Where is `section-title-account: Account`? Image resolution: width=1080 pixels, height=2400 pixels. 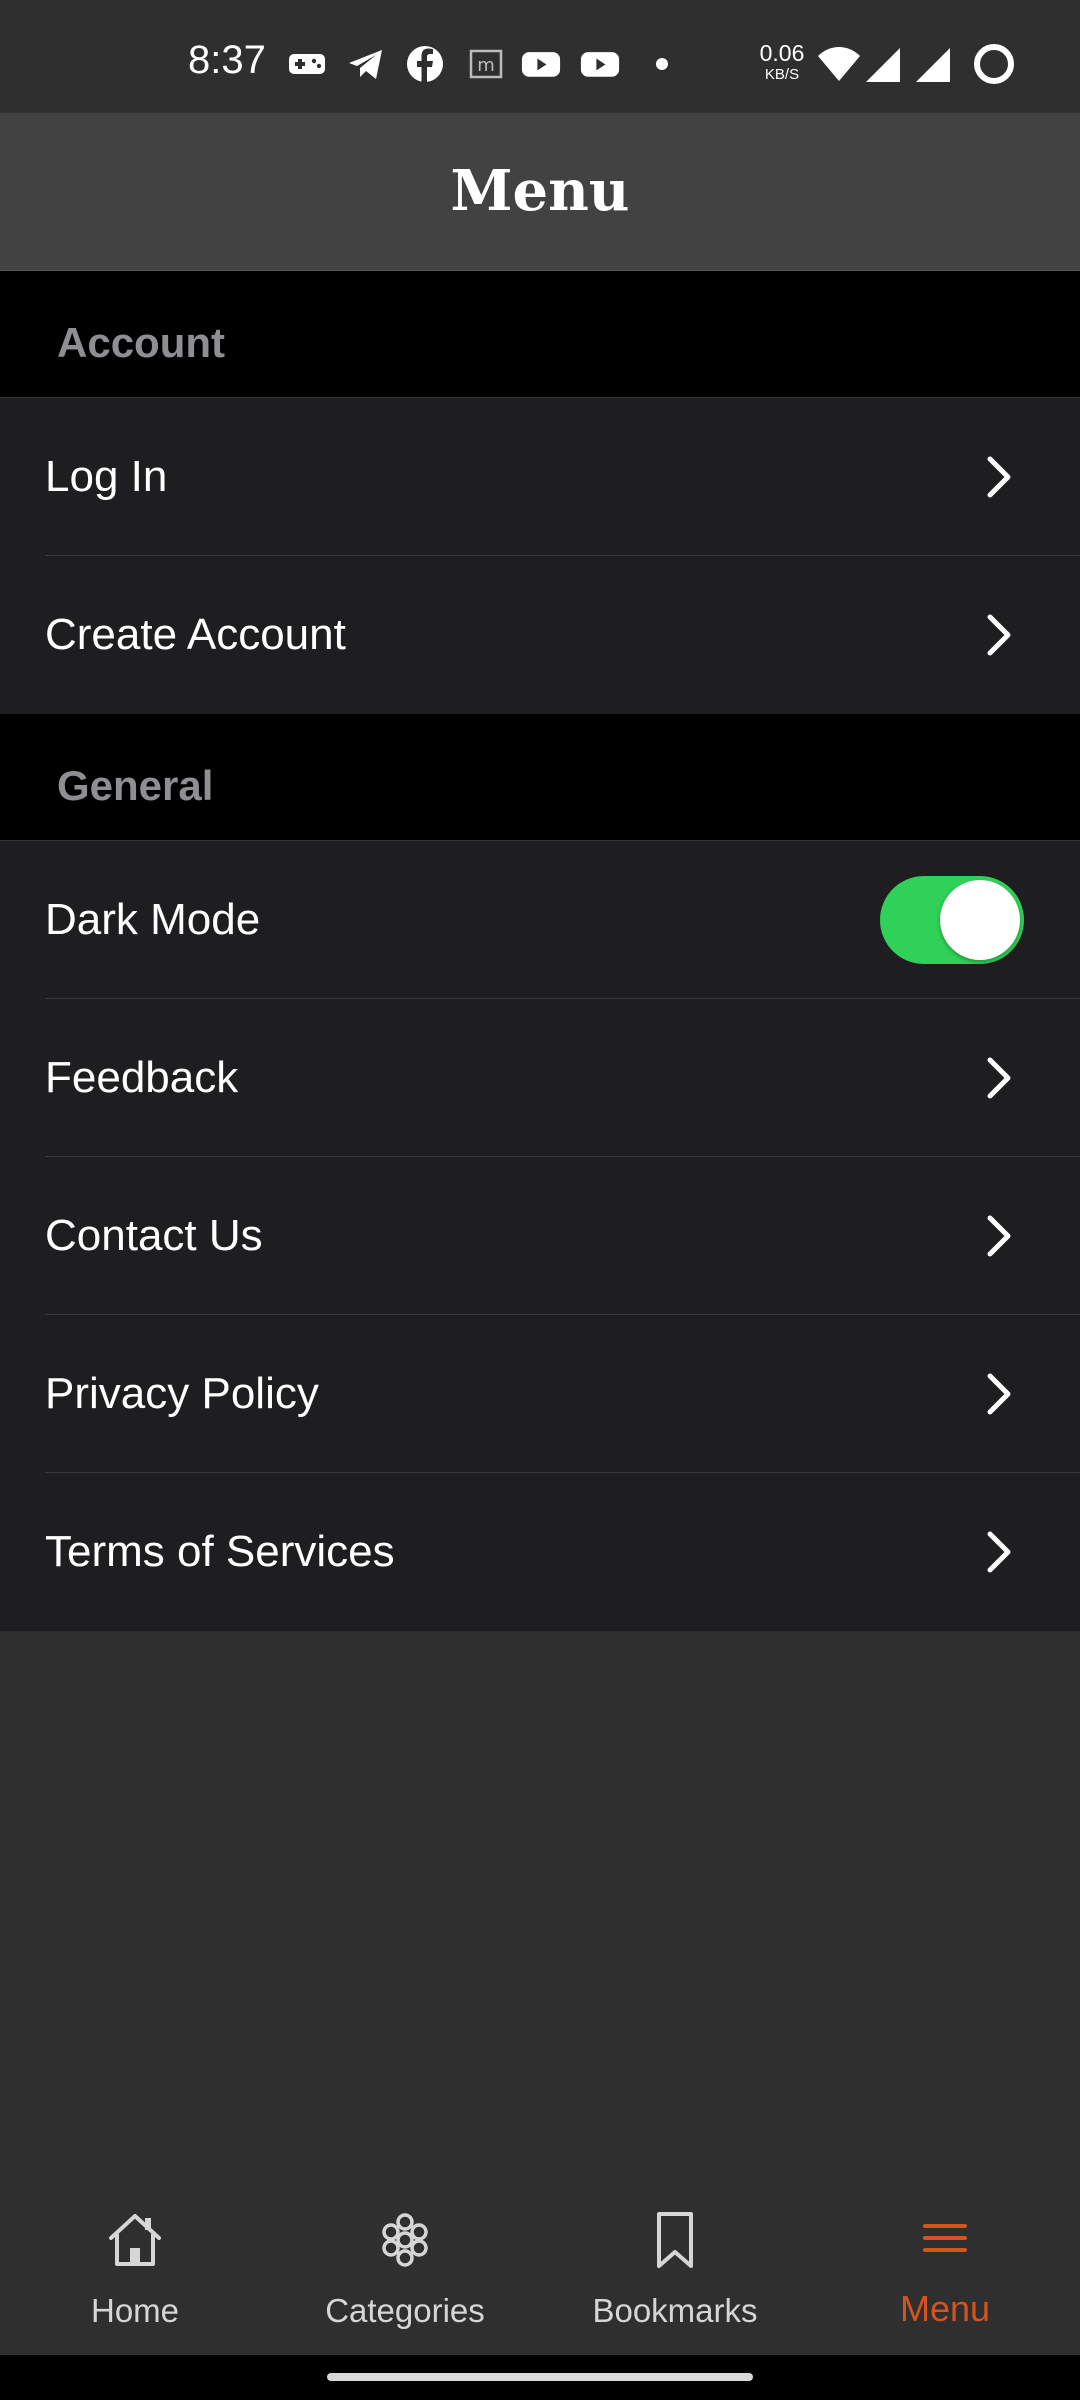
section-title-account: Account is located at coordinates (141, 342).